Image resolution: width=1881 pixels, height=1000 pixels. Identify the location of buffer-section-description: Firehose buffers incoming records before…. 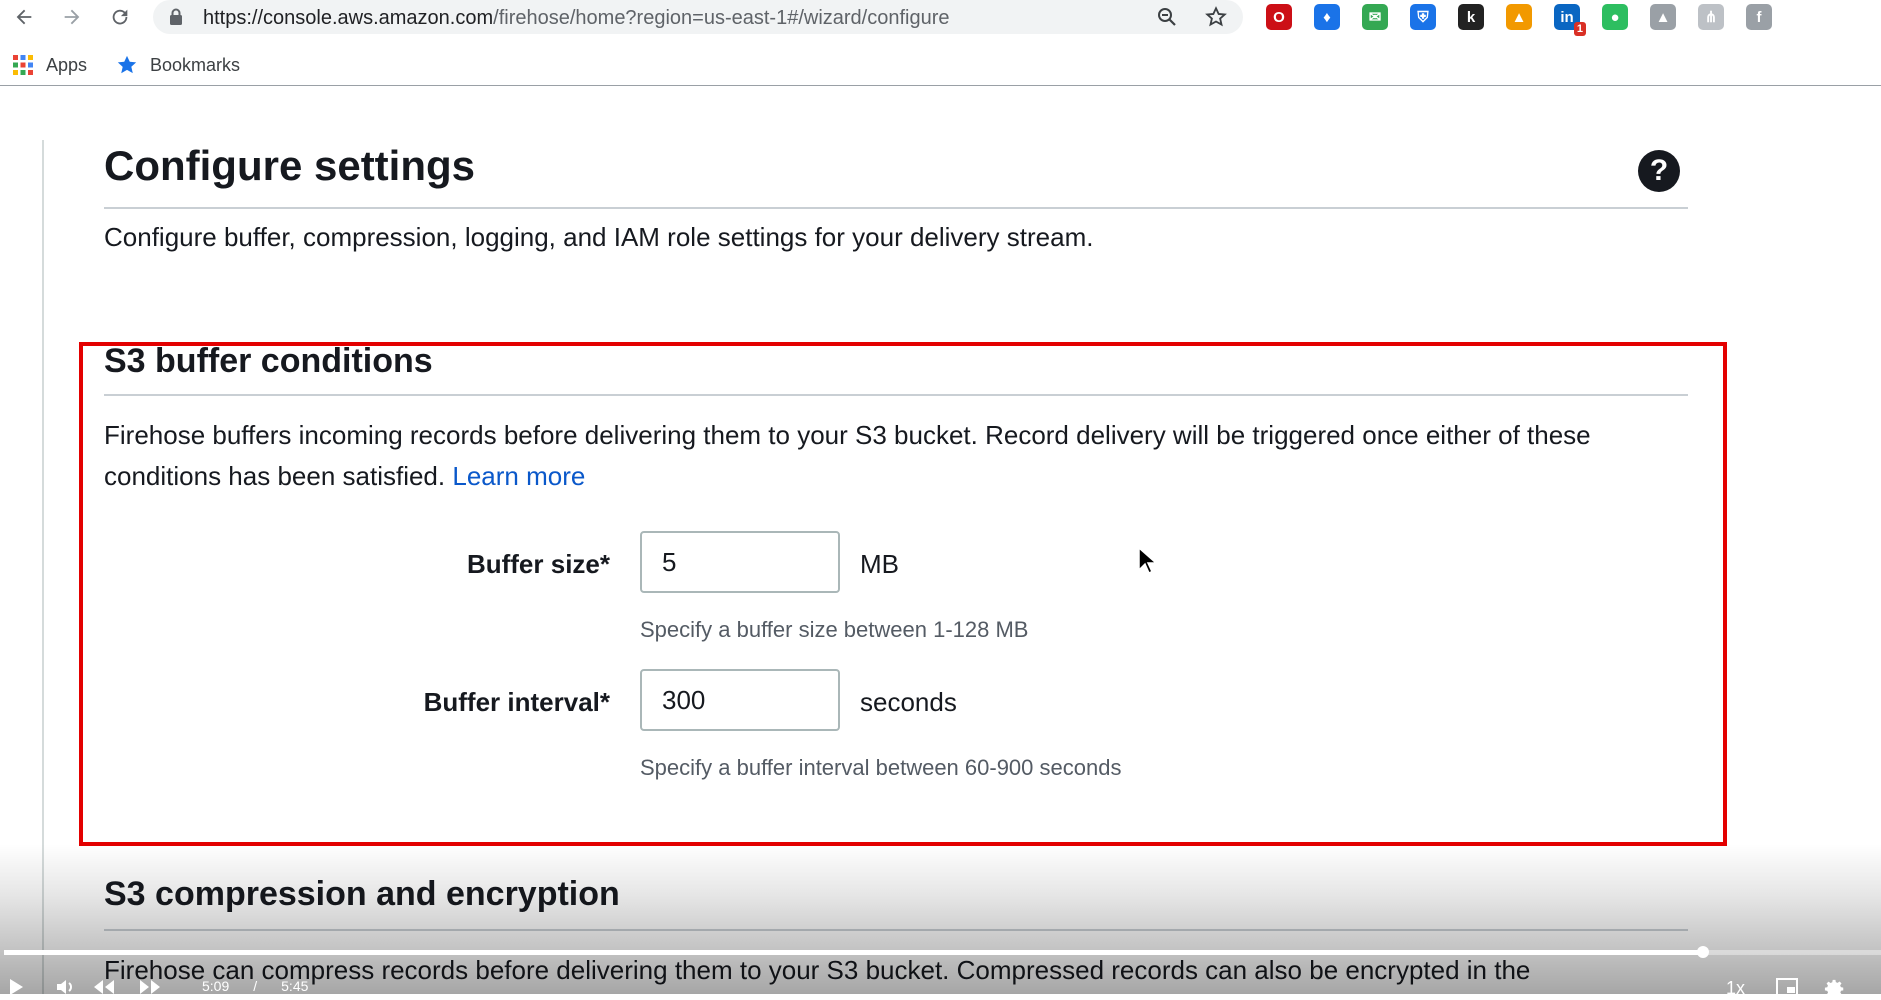
(904, 456).